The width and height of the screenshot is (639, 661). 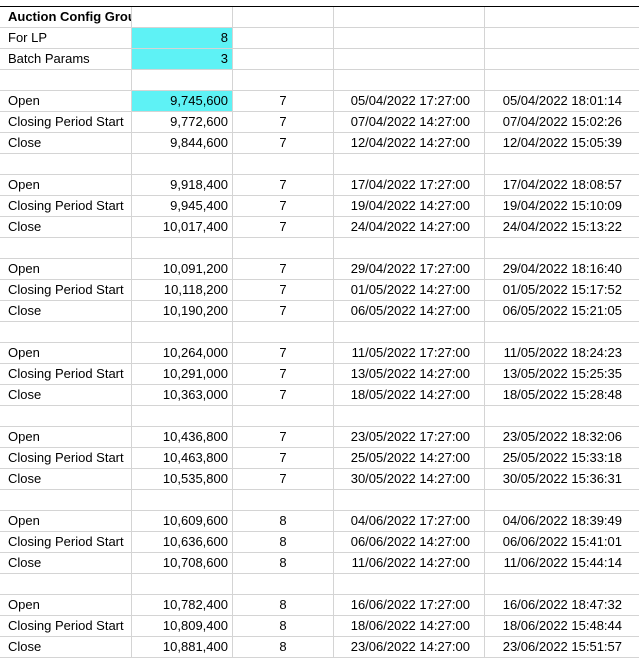 I want to click on actual-time-cell: 29/04/2022 18:16:40, so click(x=562, y=269).